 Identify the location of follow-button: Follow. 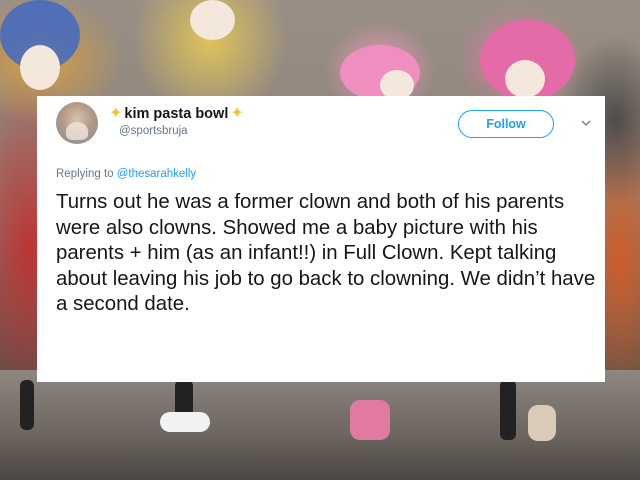
(506, 124).